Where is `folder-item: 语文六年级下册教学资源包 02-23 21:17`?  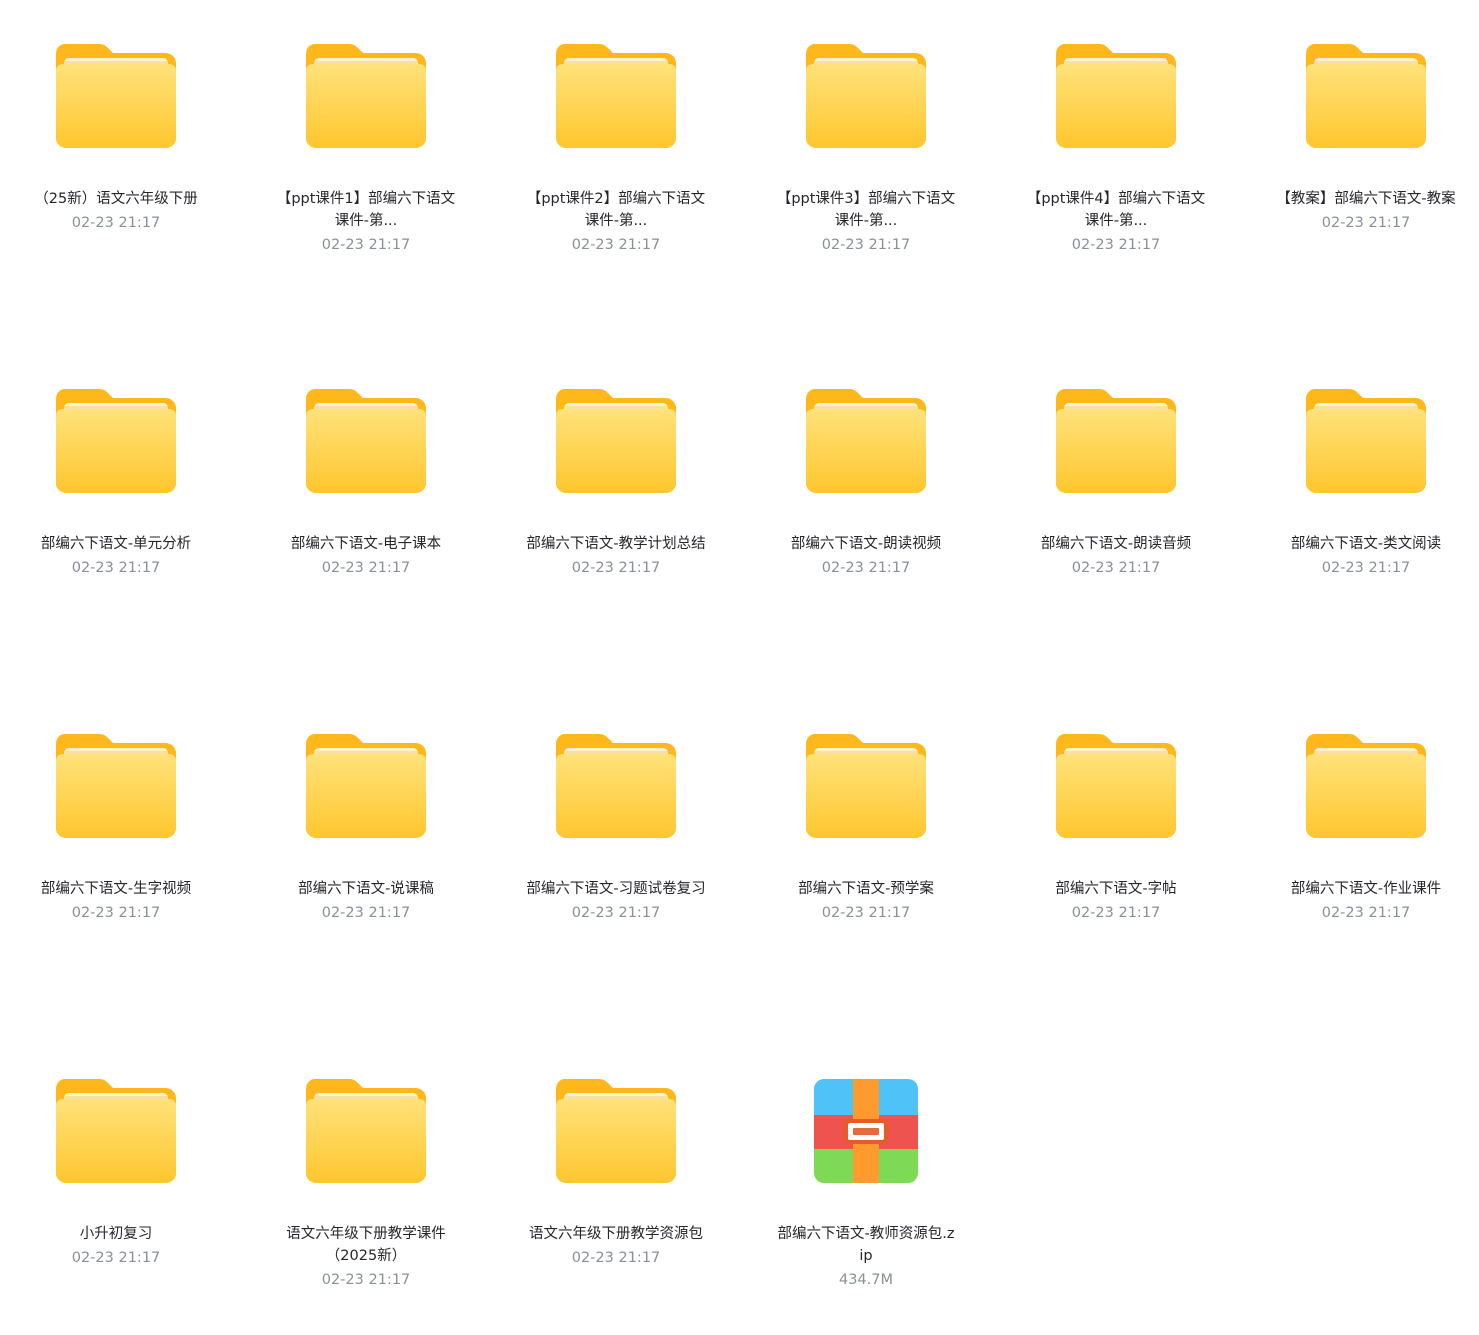
folder-item: 语文六年级下册教学资源包 02-23 21:17 is located at coordinates (616, 1185).